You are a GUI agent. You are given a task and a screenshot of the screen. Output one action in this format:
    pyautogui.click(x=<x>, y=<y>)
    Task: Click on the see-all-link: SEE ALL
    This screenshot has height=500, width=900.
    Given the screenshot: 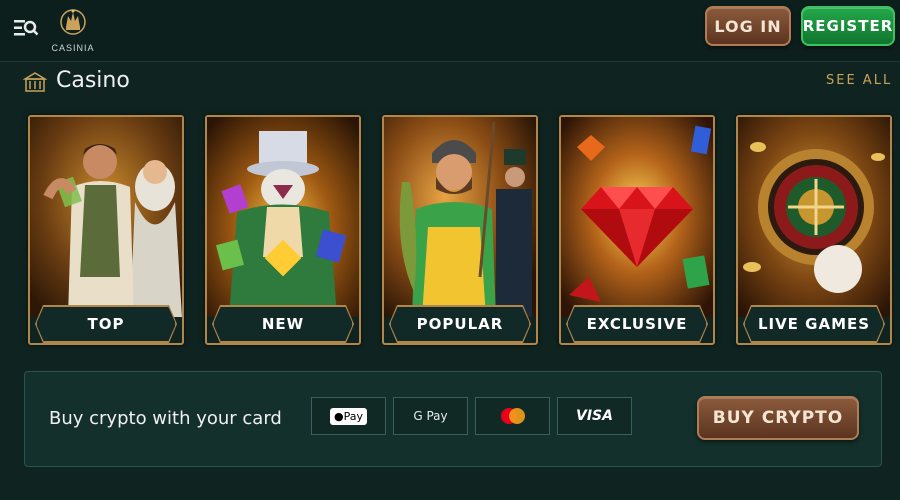 What is the action you would take?
    pyautogui.click(x=859, y=80)
    